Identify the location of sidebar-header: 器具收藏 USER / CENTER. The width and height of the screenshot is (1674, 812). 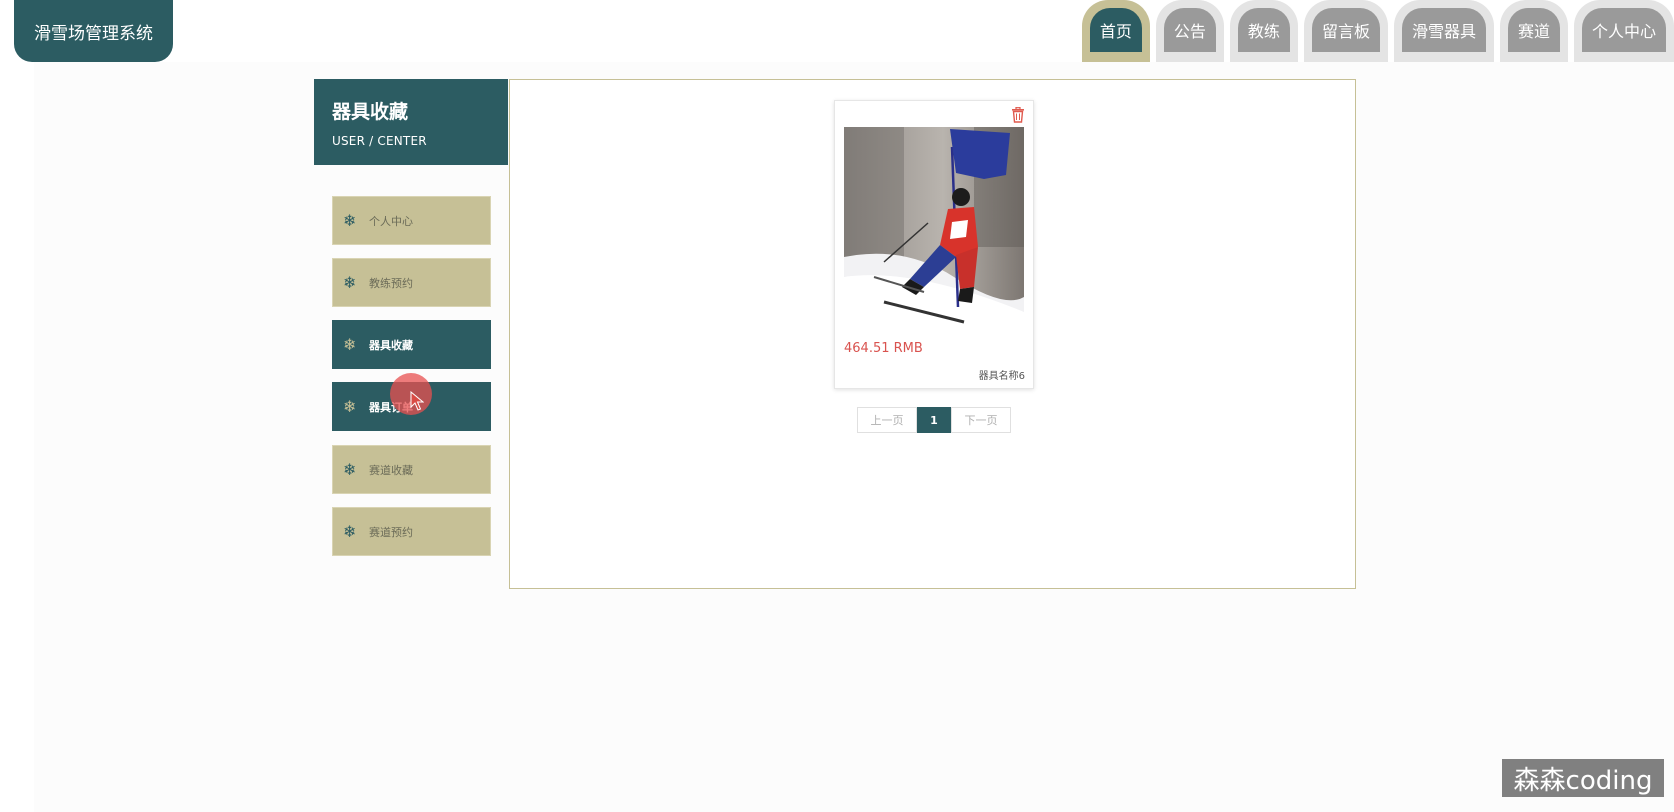
(411, 122).